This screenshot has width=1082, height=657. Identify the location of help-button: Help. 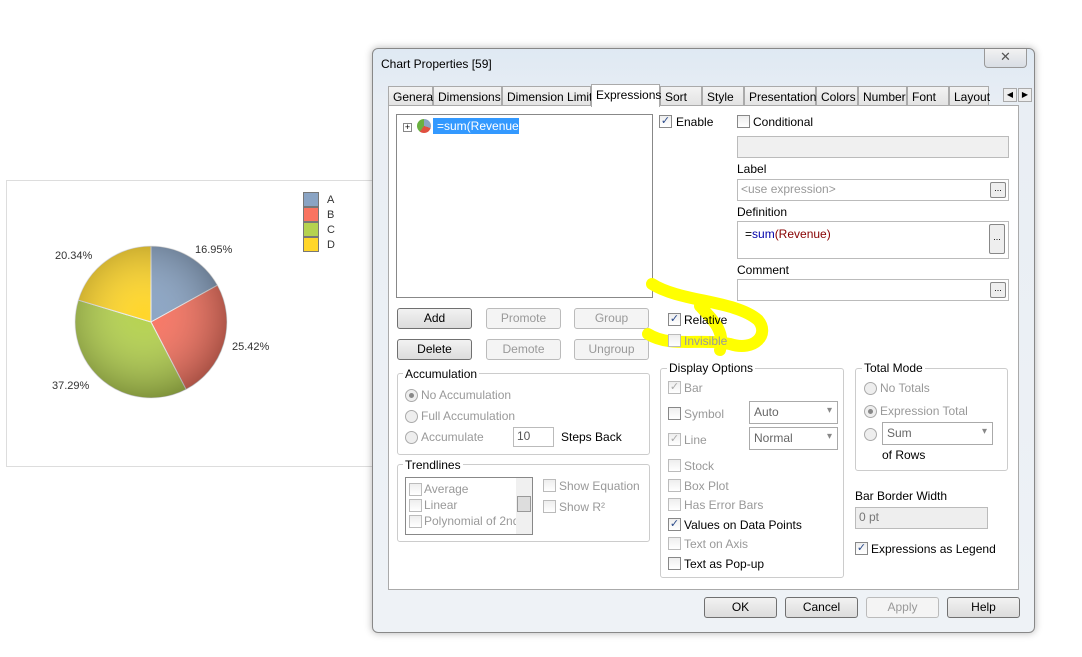
(983, 607).